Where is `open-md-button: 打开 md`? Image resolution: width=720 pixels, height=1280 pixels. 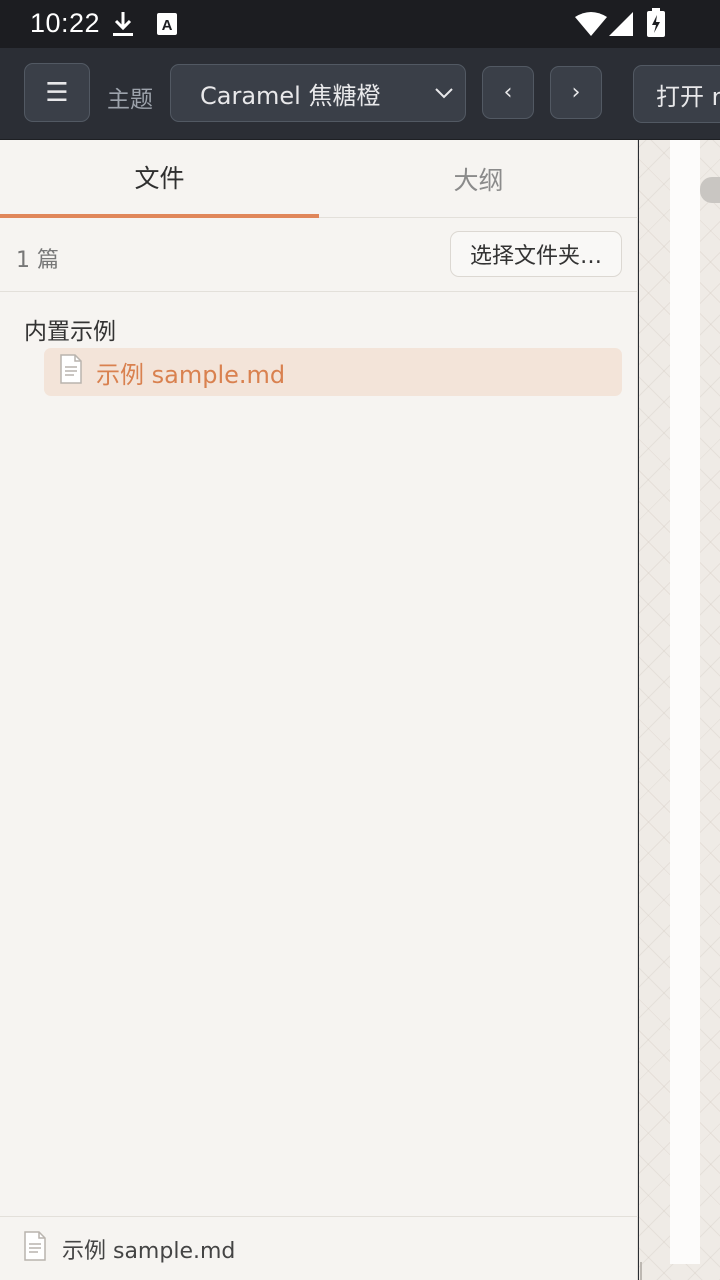 open-md-button: 打开 md is located at coordinates (676, 94).